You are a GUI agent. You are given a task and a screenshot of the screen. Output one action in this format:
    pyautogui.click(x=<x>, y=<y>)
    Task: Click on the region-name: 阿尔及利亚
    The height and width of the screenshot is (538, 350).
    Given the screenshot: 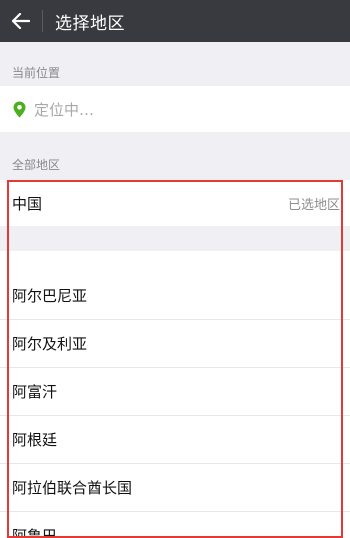 What is the action you would take?
    pyautogui.click(x=50, y=344)
    